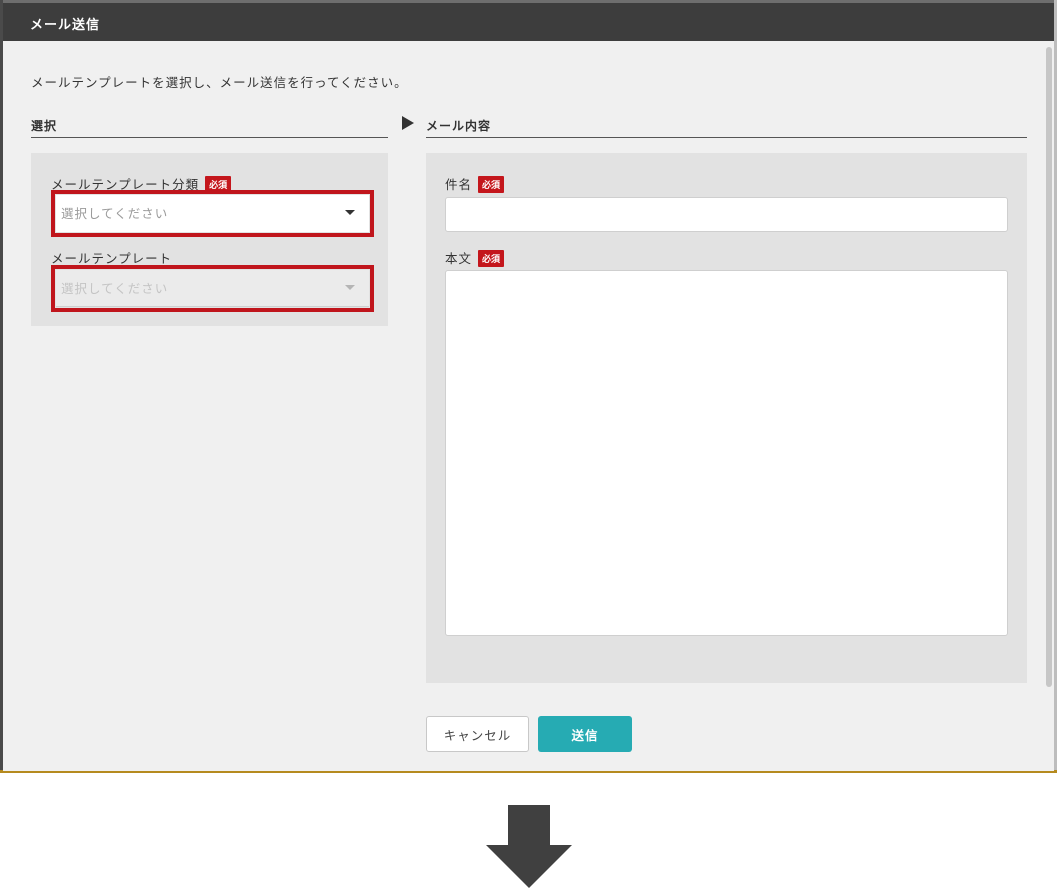 Image resolution: width=1057 pixels, height=889 pixels. I want to click on down-arrow-icon, so click(529, 846).